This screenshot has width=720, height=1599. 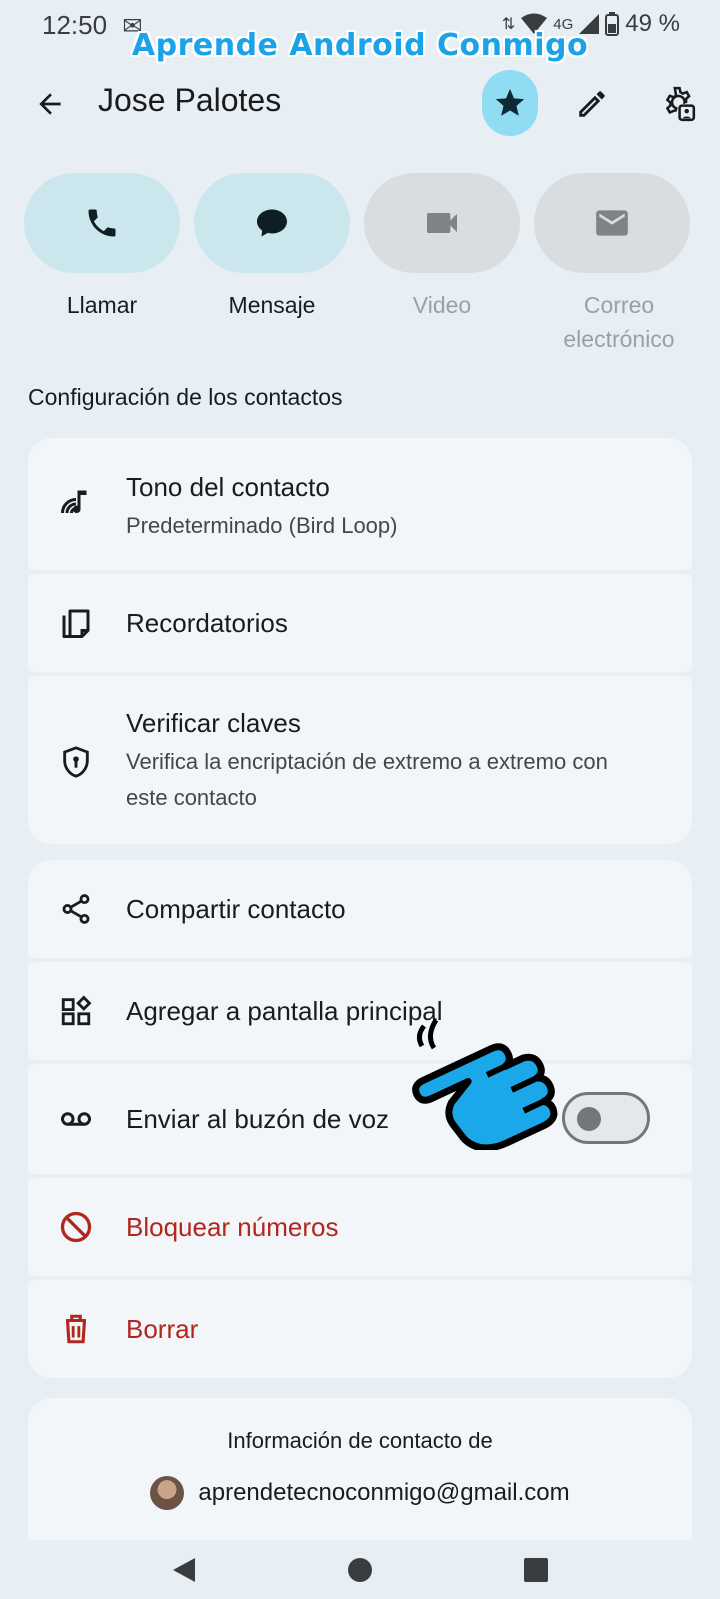 I want to click on block-icon, so click(x=76, y=1227).